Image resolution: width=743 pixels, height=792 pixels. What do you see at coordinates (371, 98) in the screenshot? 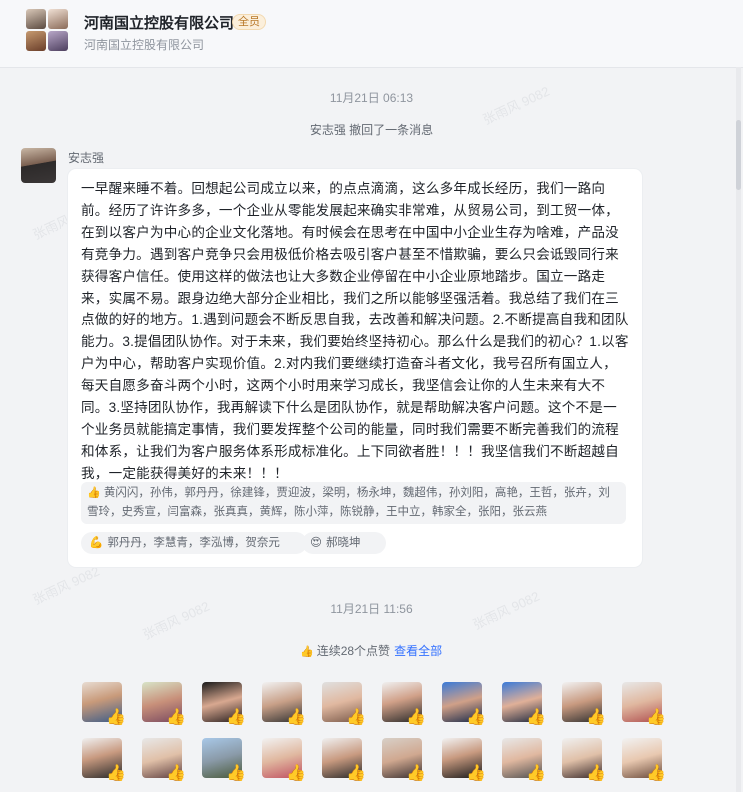
I see `timestamp: 11月21日 06:13` at bounding box center [371, 98].